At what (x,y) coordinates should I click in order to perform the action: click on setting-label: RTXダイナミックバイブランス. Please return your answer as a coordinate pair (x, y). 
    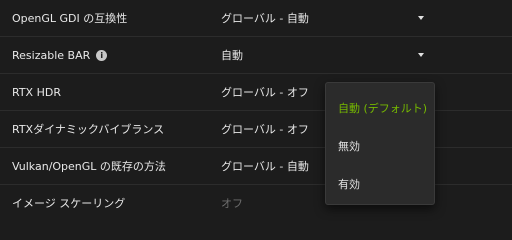
    Looking at the image, I should click on (88, 129).